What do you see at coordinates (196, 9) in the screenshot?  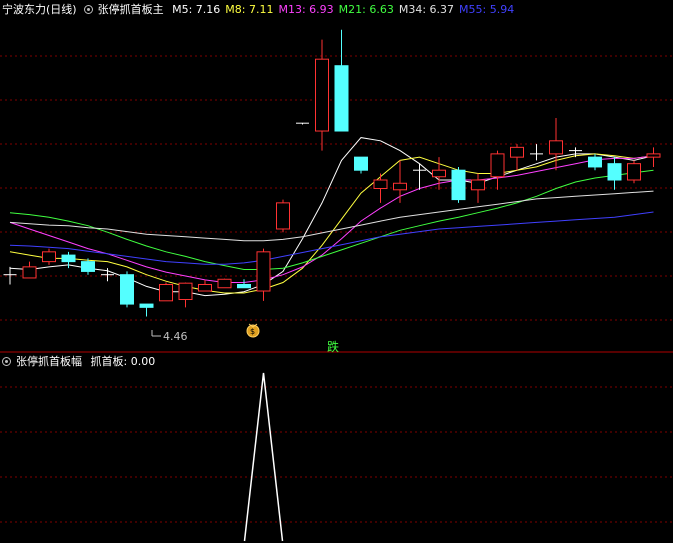 I see `ma-readout: M5: 7.16` at bounding box center [196, 9].